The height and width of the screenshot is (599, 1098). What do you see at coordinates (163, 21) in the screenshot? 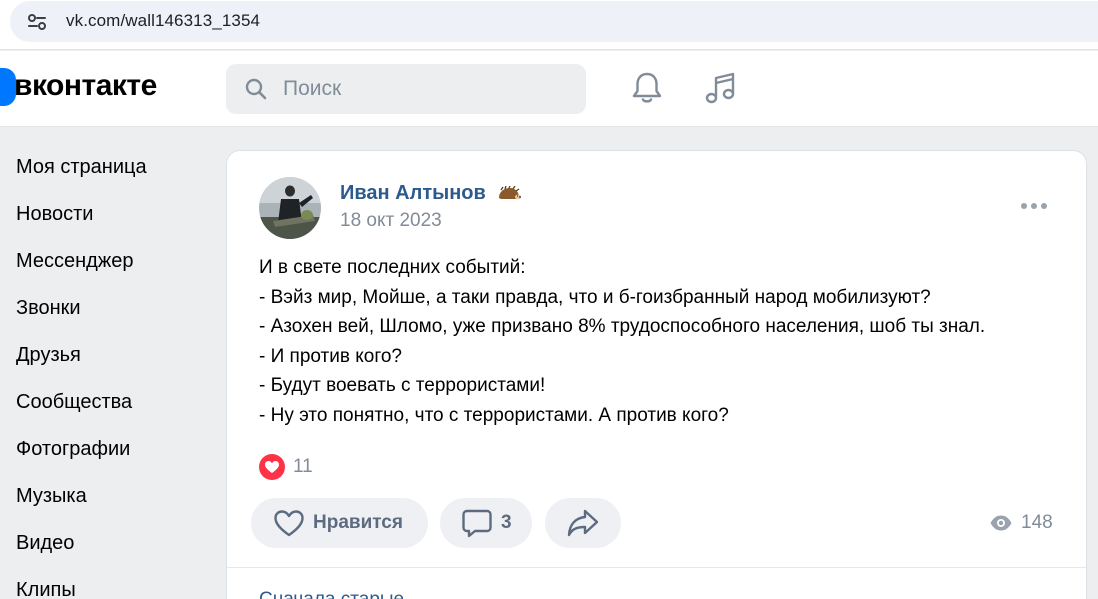
I see `url-text: vk.com/wall146313_1354` at bounding box center [163, 21].